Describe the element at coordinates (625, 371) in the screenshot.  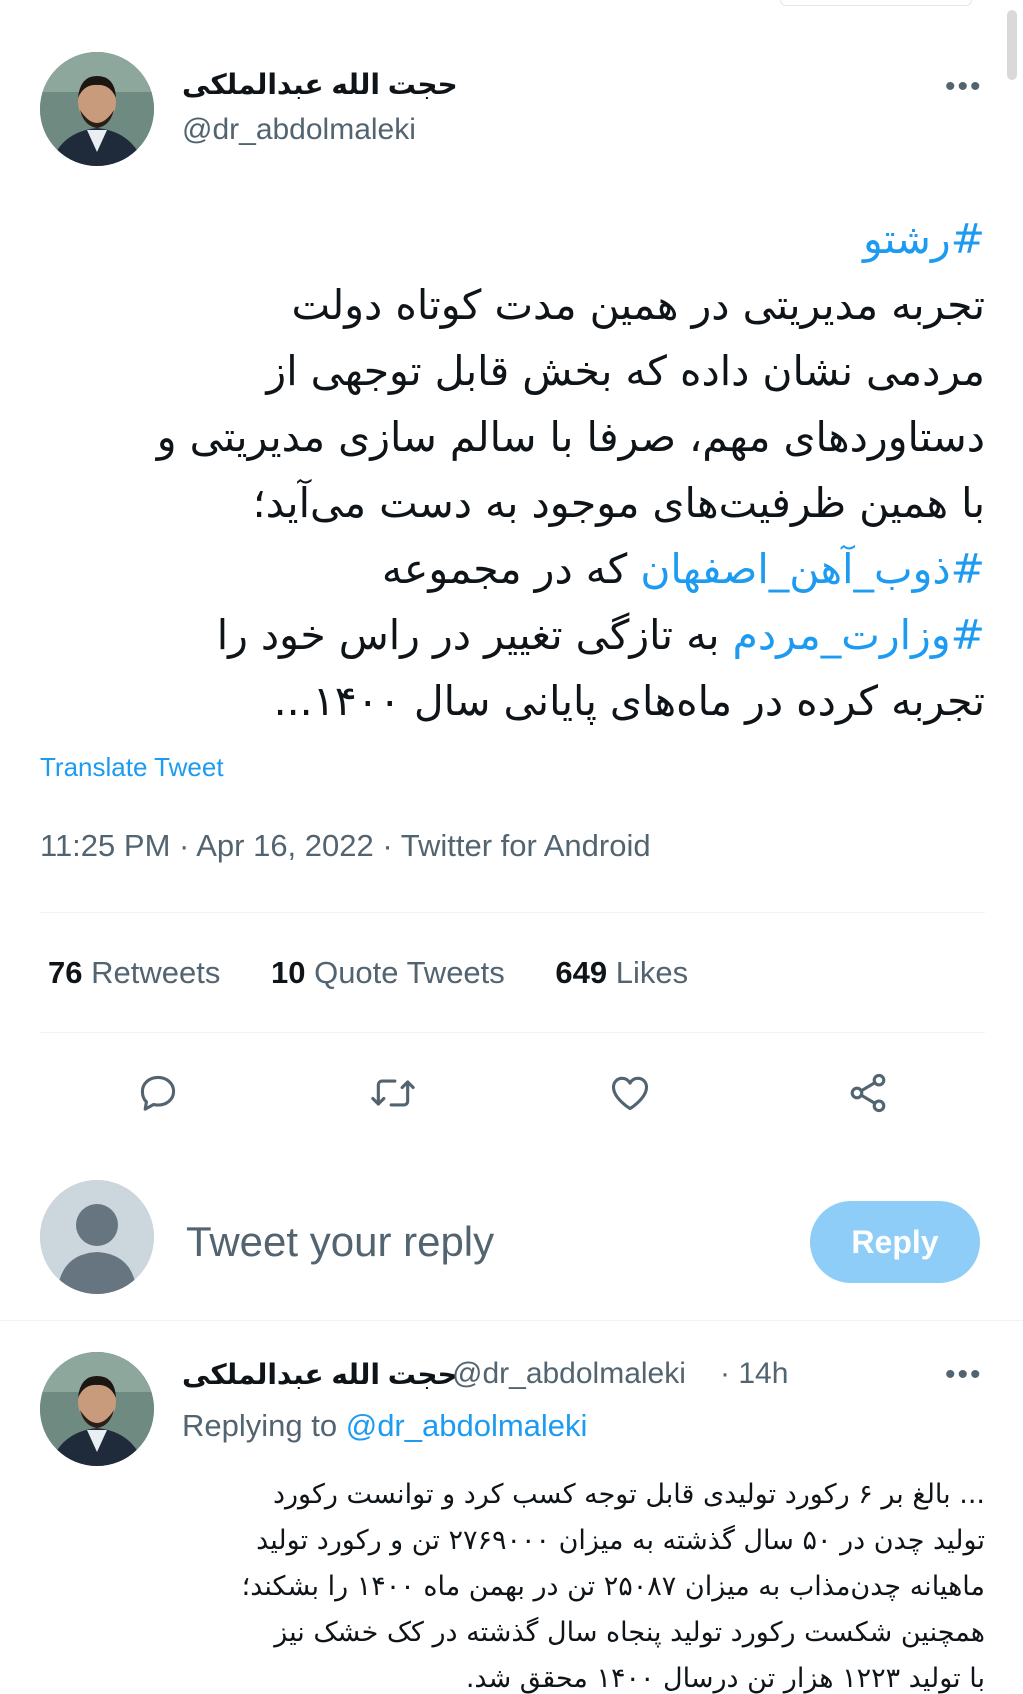
I see `tweet-text-segment: مردمی نشان داده که بخش قابل توجهی از` at that location.